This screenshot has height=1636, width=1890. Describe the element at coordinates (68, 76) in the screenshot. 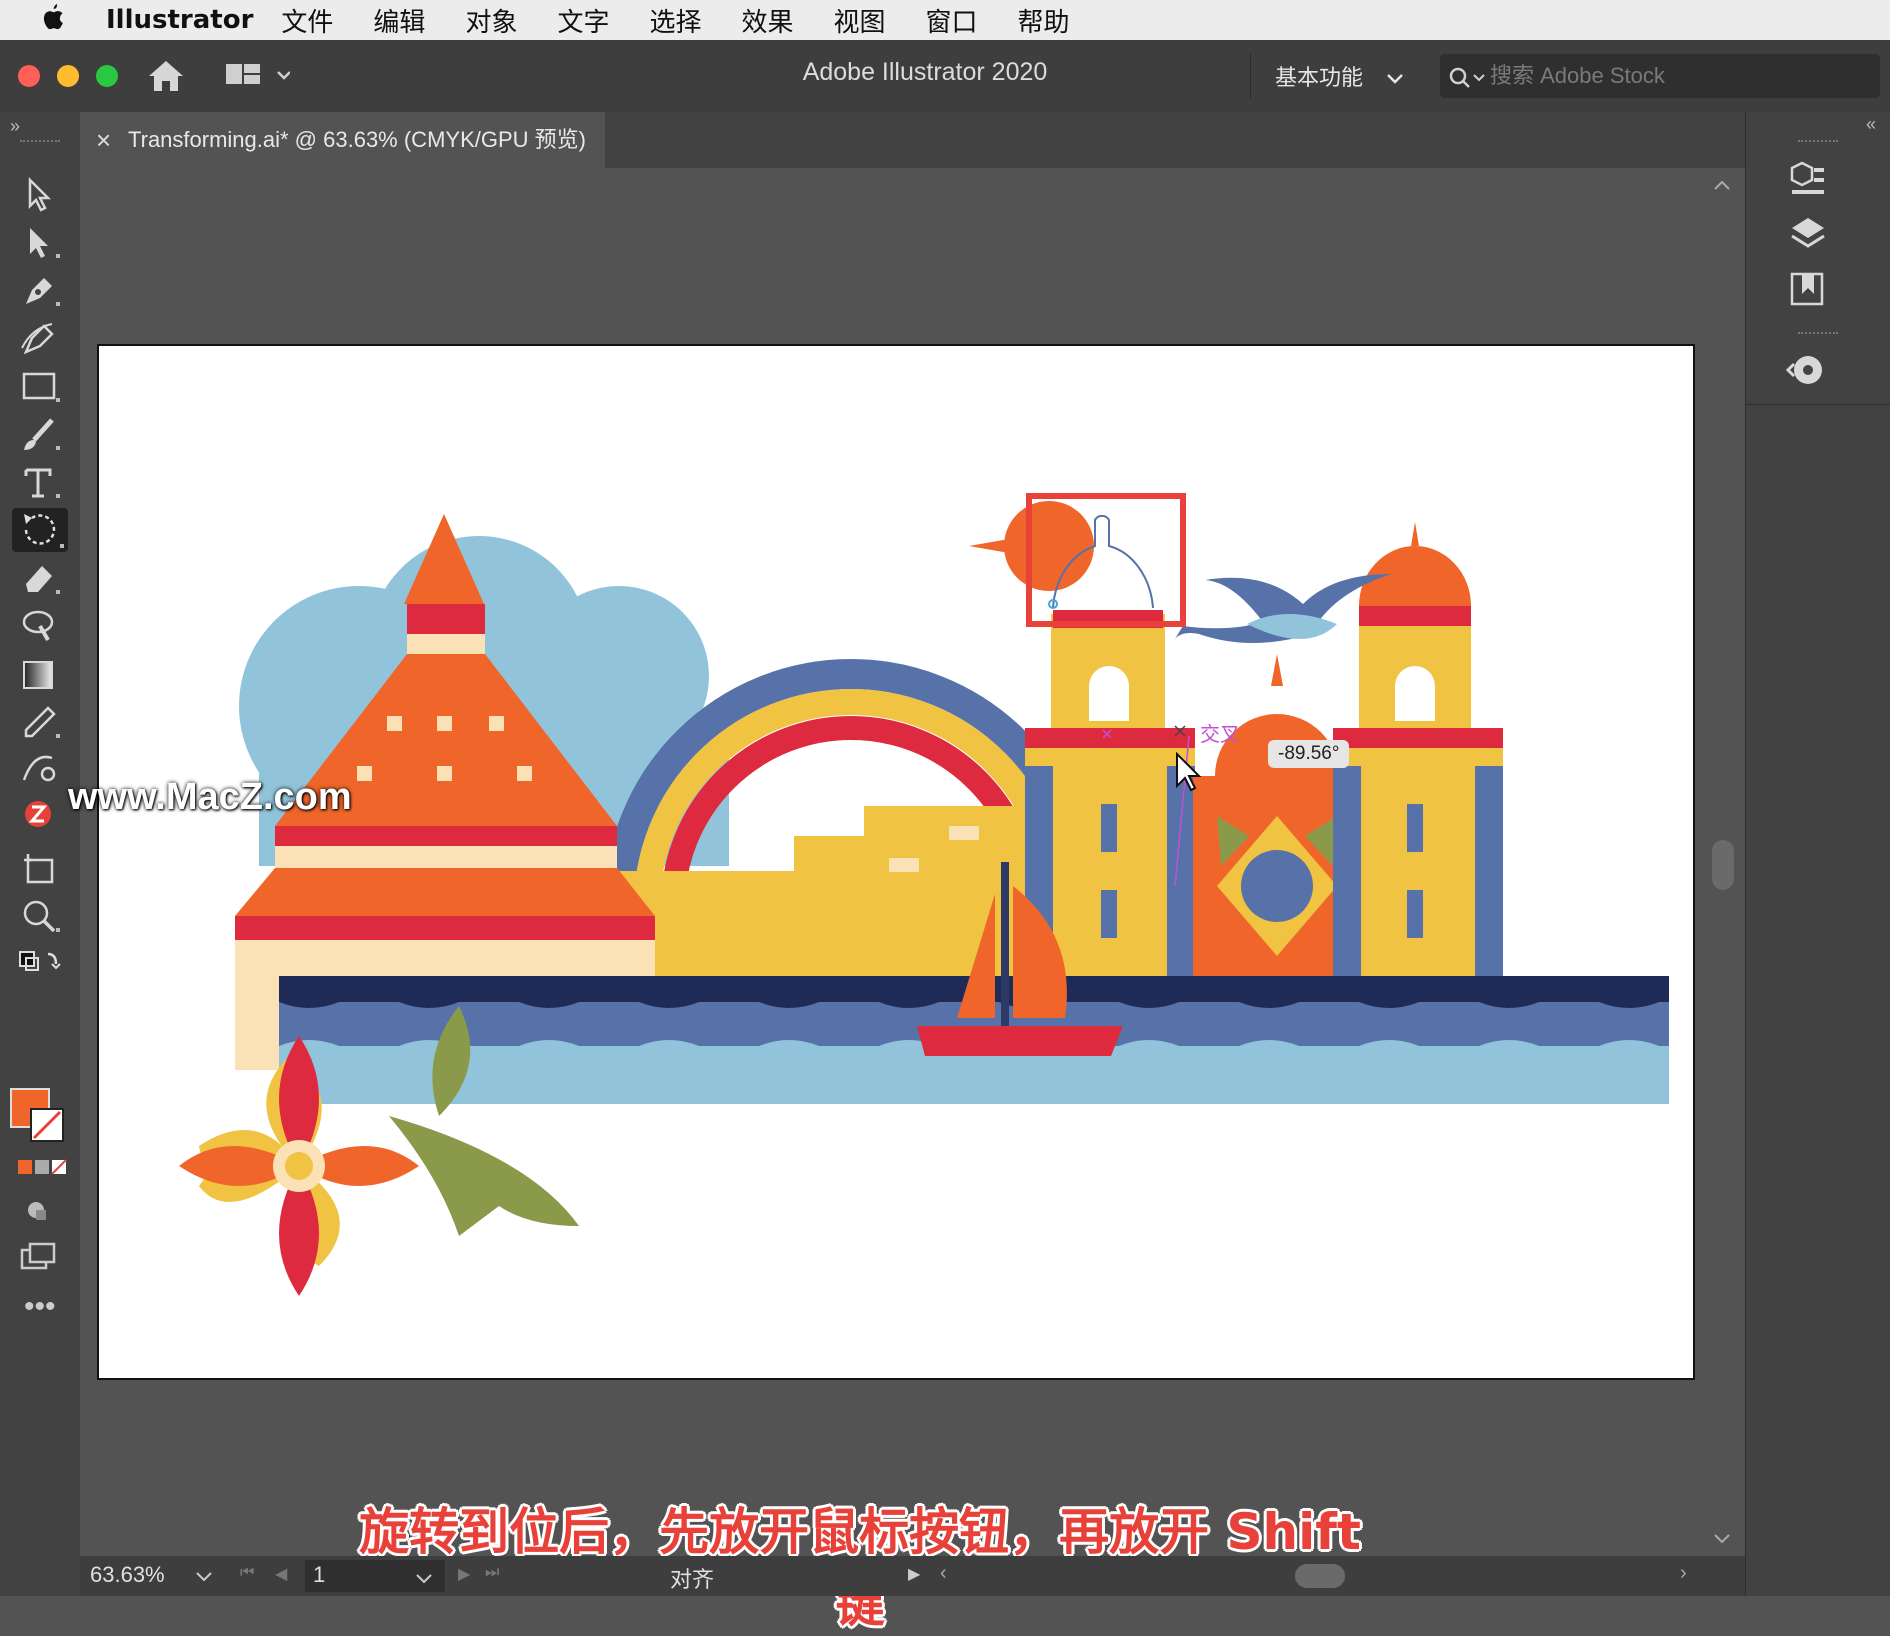

I see `minimize-window-button` at that location.